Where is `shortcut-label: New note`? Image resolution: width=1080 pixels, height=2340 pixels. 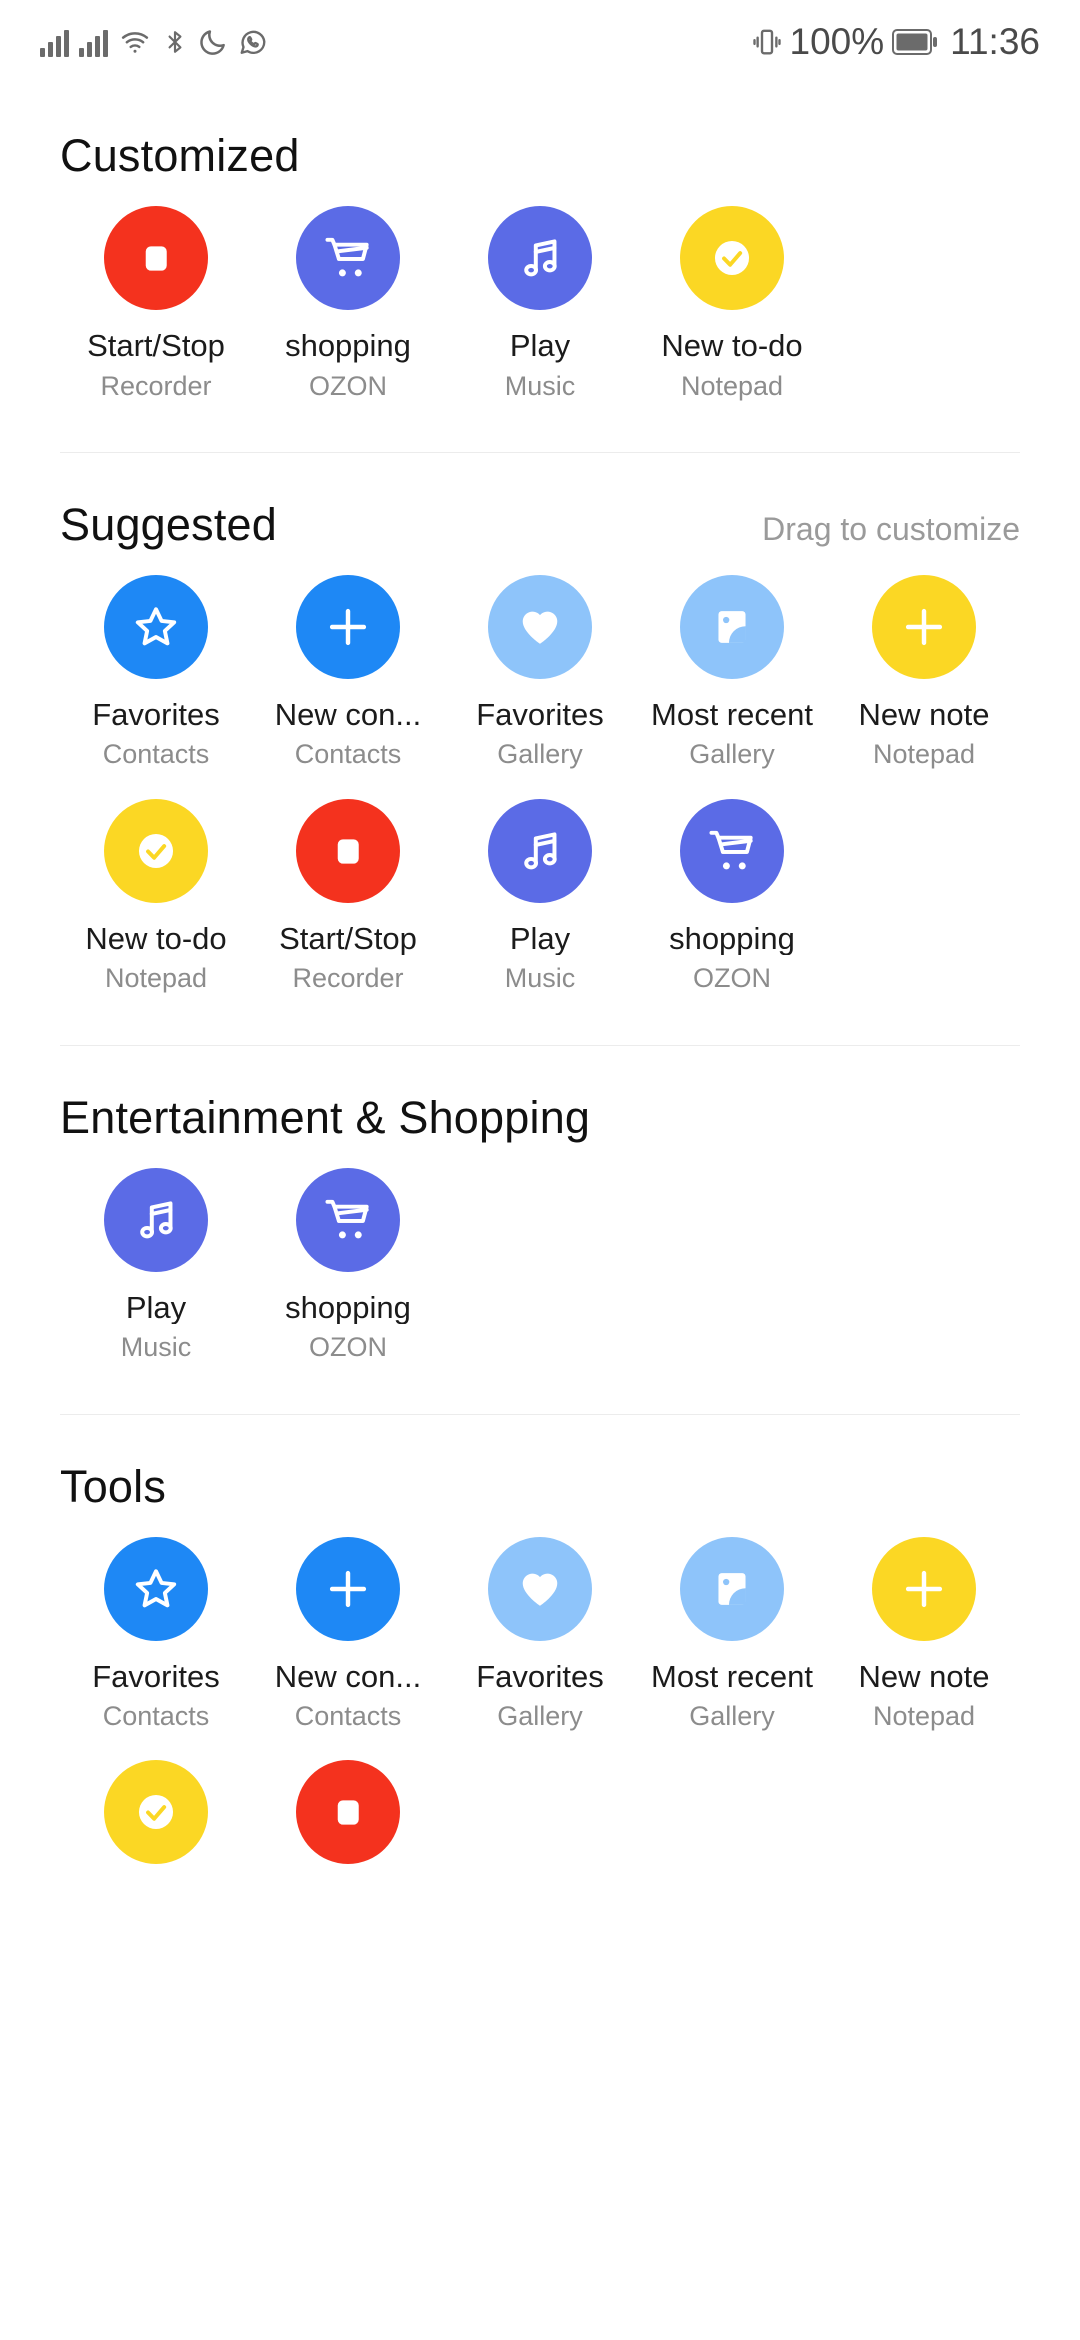
shortcut-label: New note is located at coordinates (924, 715).